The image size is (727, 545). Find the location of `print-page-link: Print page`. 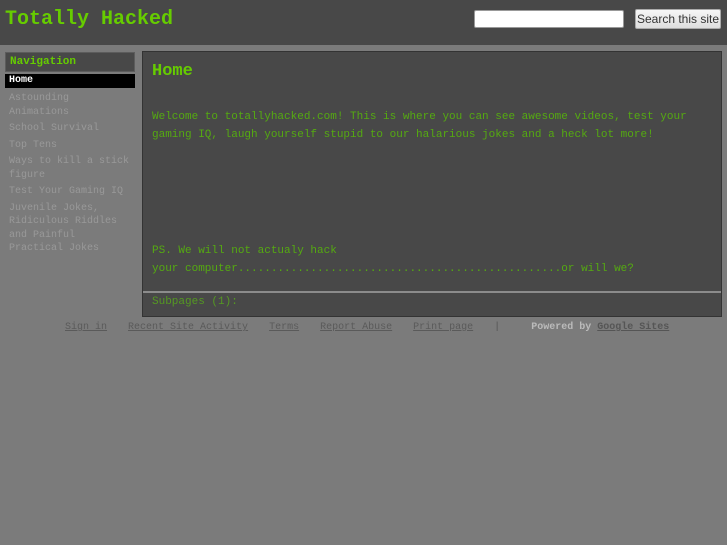

print-page-link: Print page is located at coordinates (443, 327).